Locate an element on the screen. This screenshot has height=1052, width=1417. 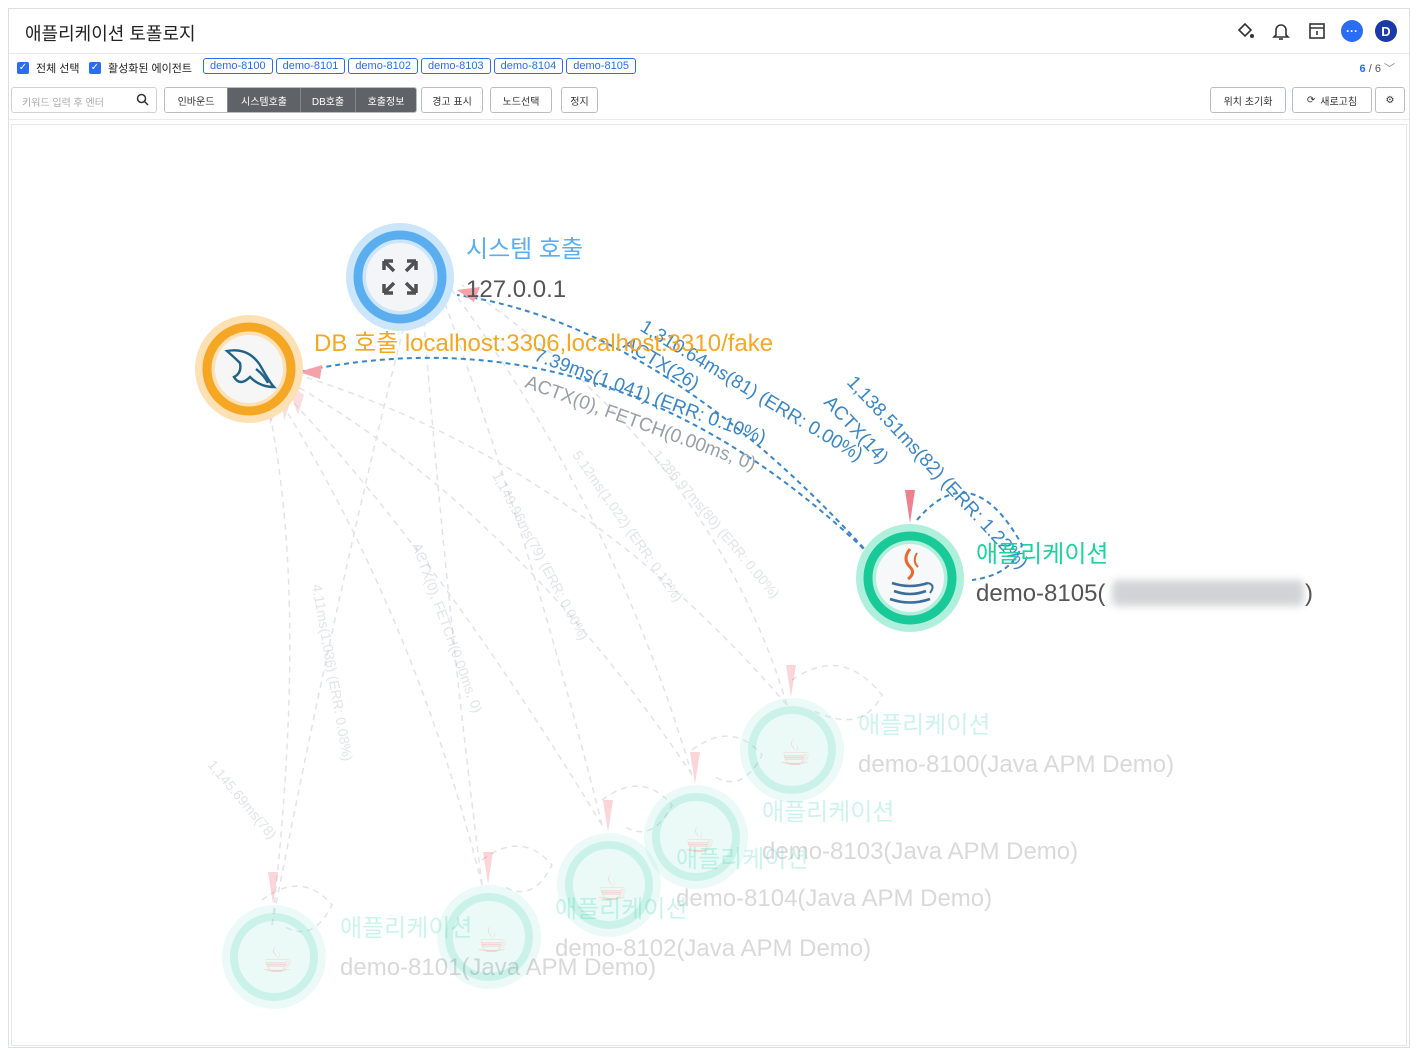
settings-button: ⚙ is located at coordinates (1390, 100).